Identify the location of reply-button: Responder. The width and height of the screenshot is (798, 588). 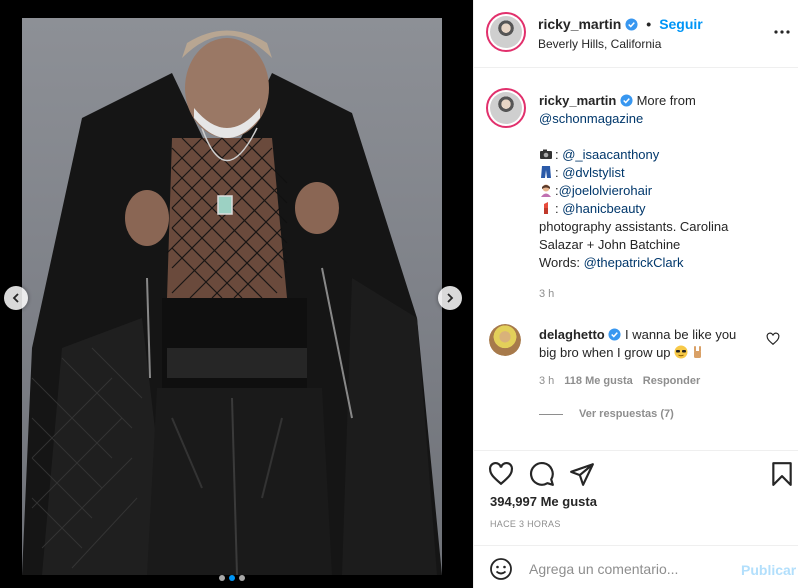
(671, 381).